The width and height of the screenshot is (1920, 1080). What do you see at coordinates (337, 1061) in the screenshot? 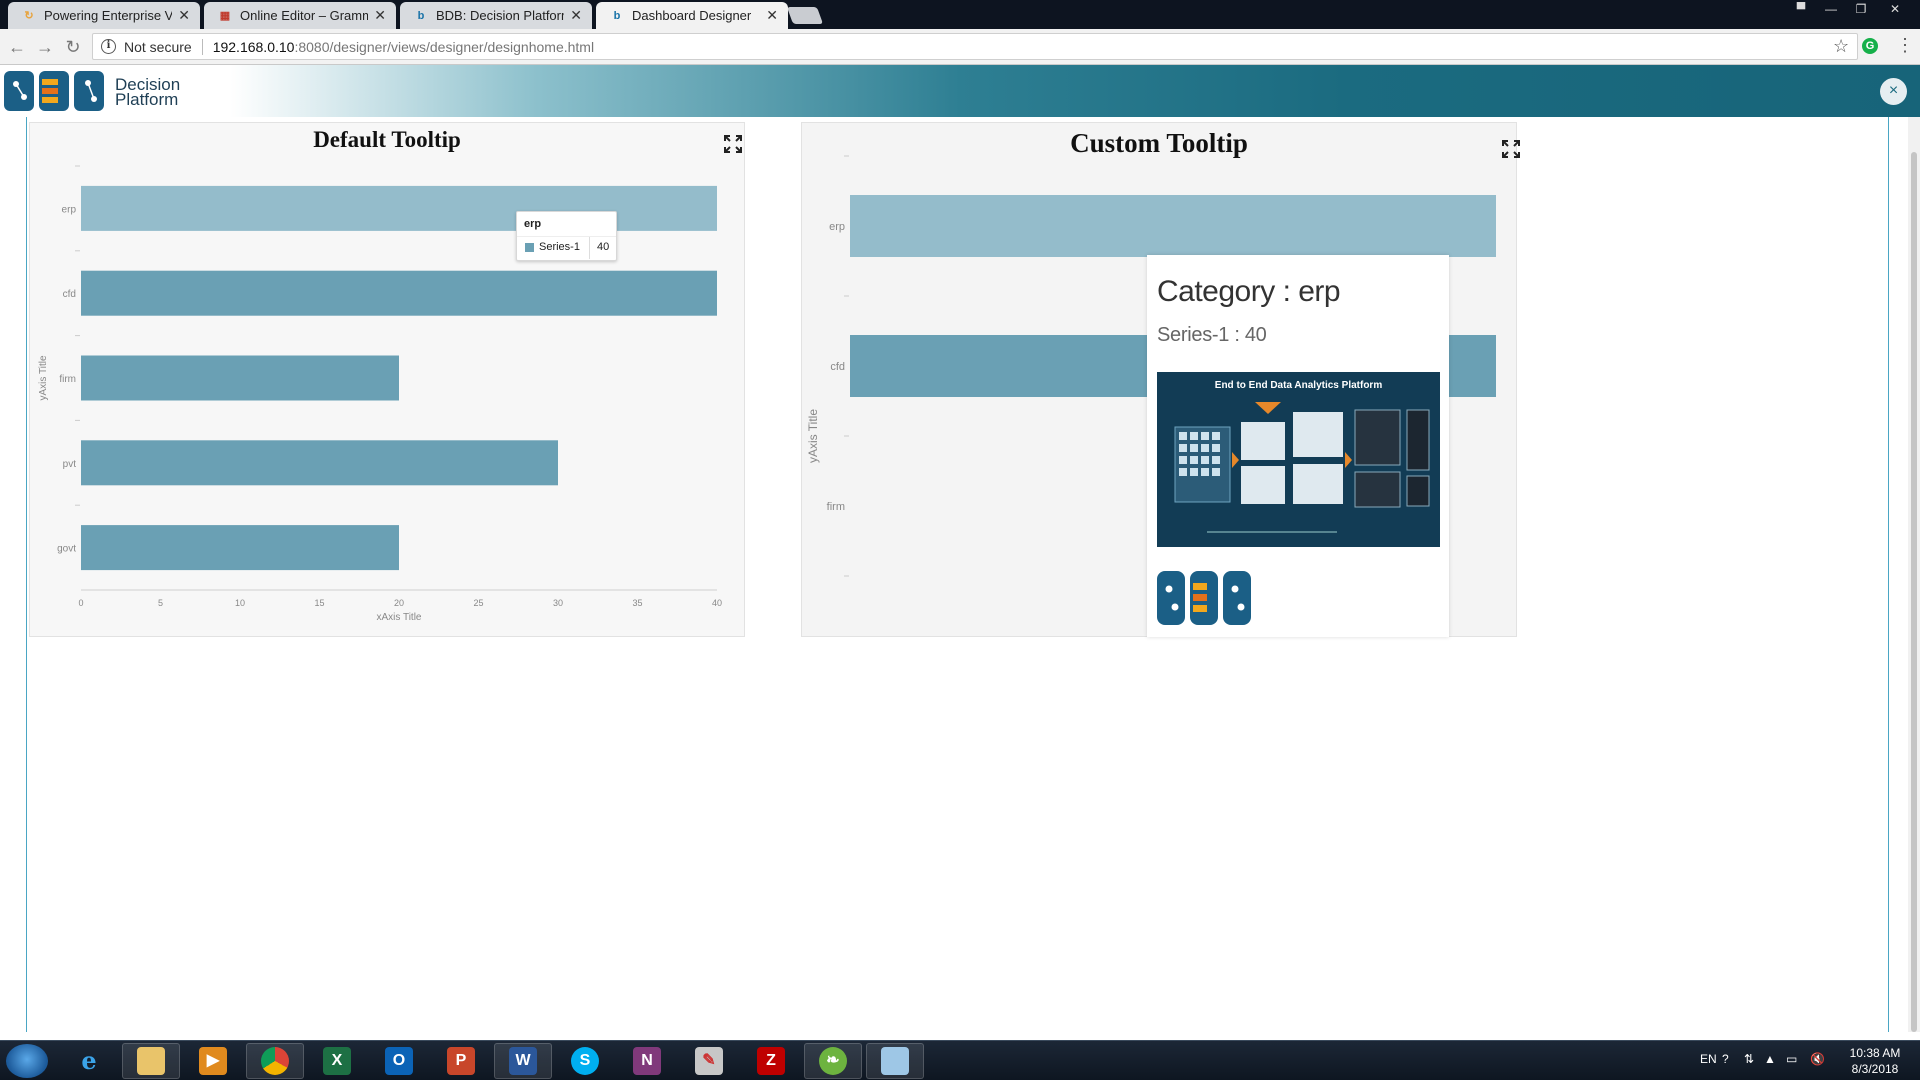
I see `excel-icon: X` at bounding box center [337, 1061].